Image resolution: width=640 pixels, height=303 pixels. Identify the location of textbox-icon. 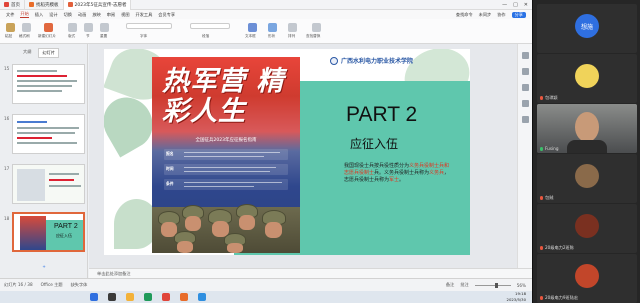
(252, 27).